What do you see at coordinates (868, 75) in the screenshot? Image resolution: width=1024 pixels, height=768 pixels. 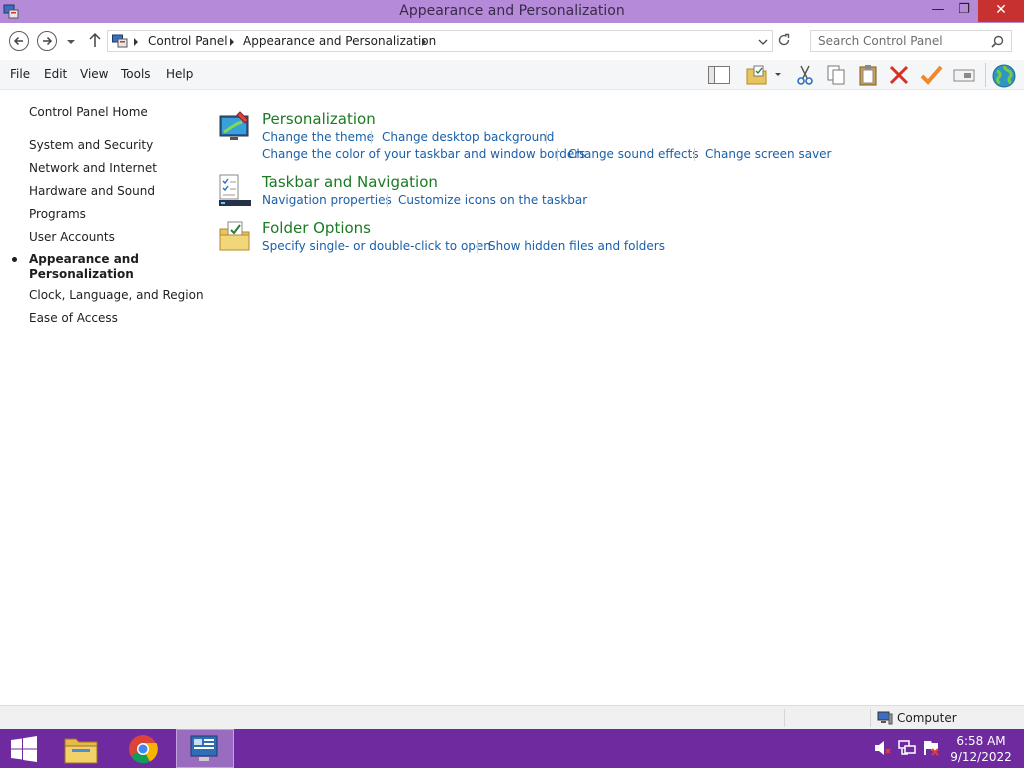 I see `paste-icon` at bounding box center [868, 75].